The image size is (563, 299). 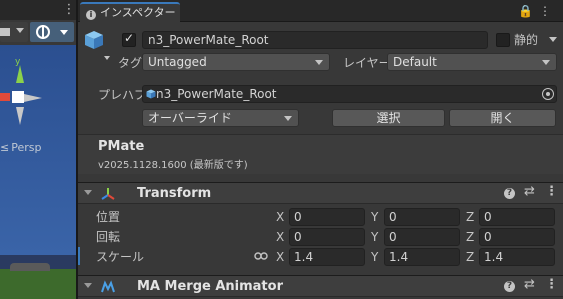 I want to click on icon-dropdown-icon, so click(x=107, y=58).